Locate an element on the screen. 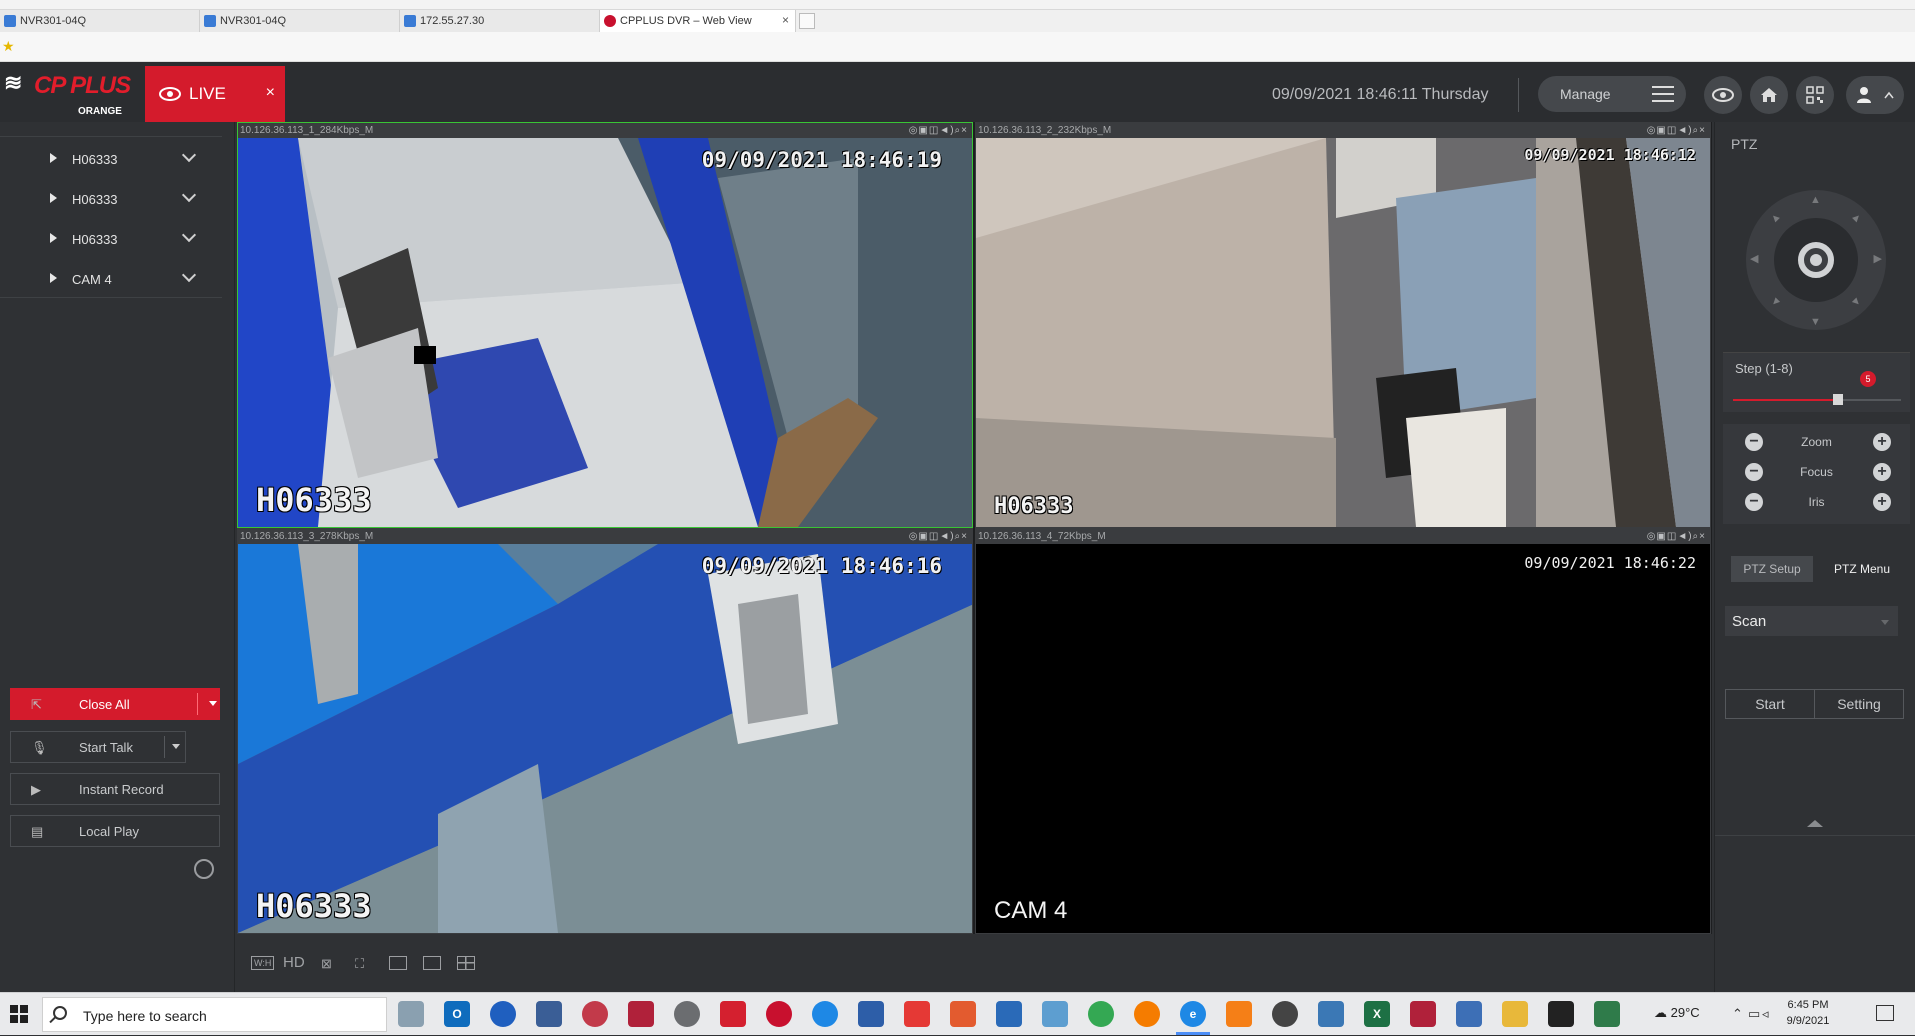  app-icon-browser is located at coordinates (503, 1014).